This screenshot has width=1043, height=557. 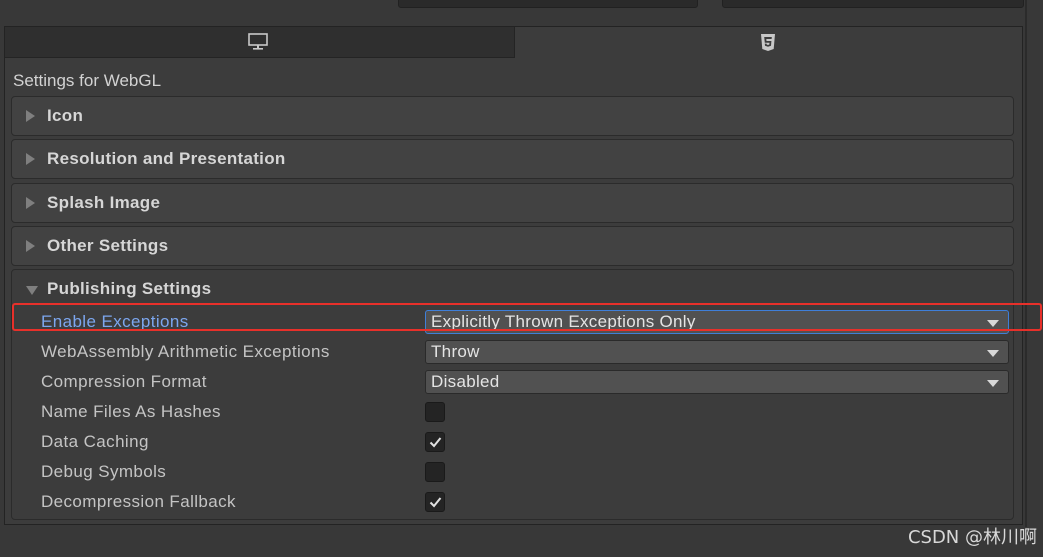 I want to click on settings-for-label: Settings for WebGL, so click(x=87, y=80).